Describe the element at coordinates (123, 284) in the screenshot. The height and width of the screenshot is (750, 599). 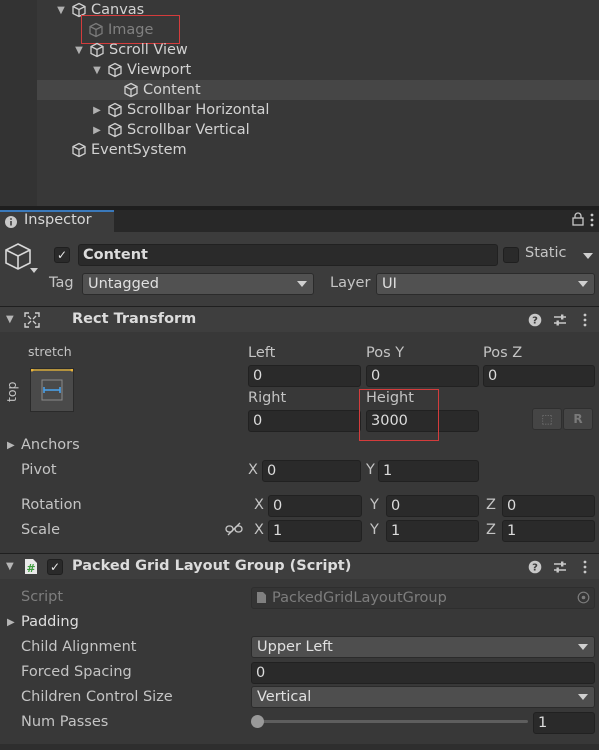
I see `tag-value: Untagged` at that location.